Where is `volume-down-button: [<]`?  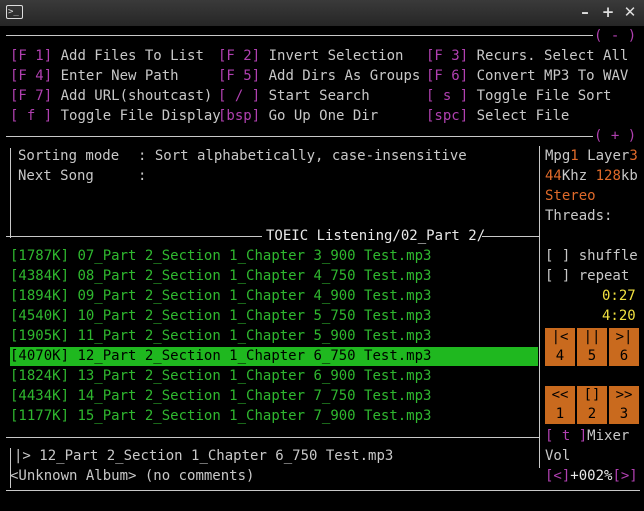 volume-down-button: [<] is located at coordinates (557, 476).